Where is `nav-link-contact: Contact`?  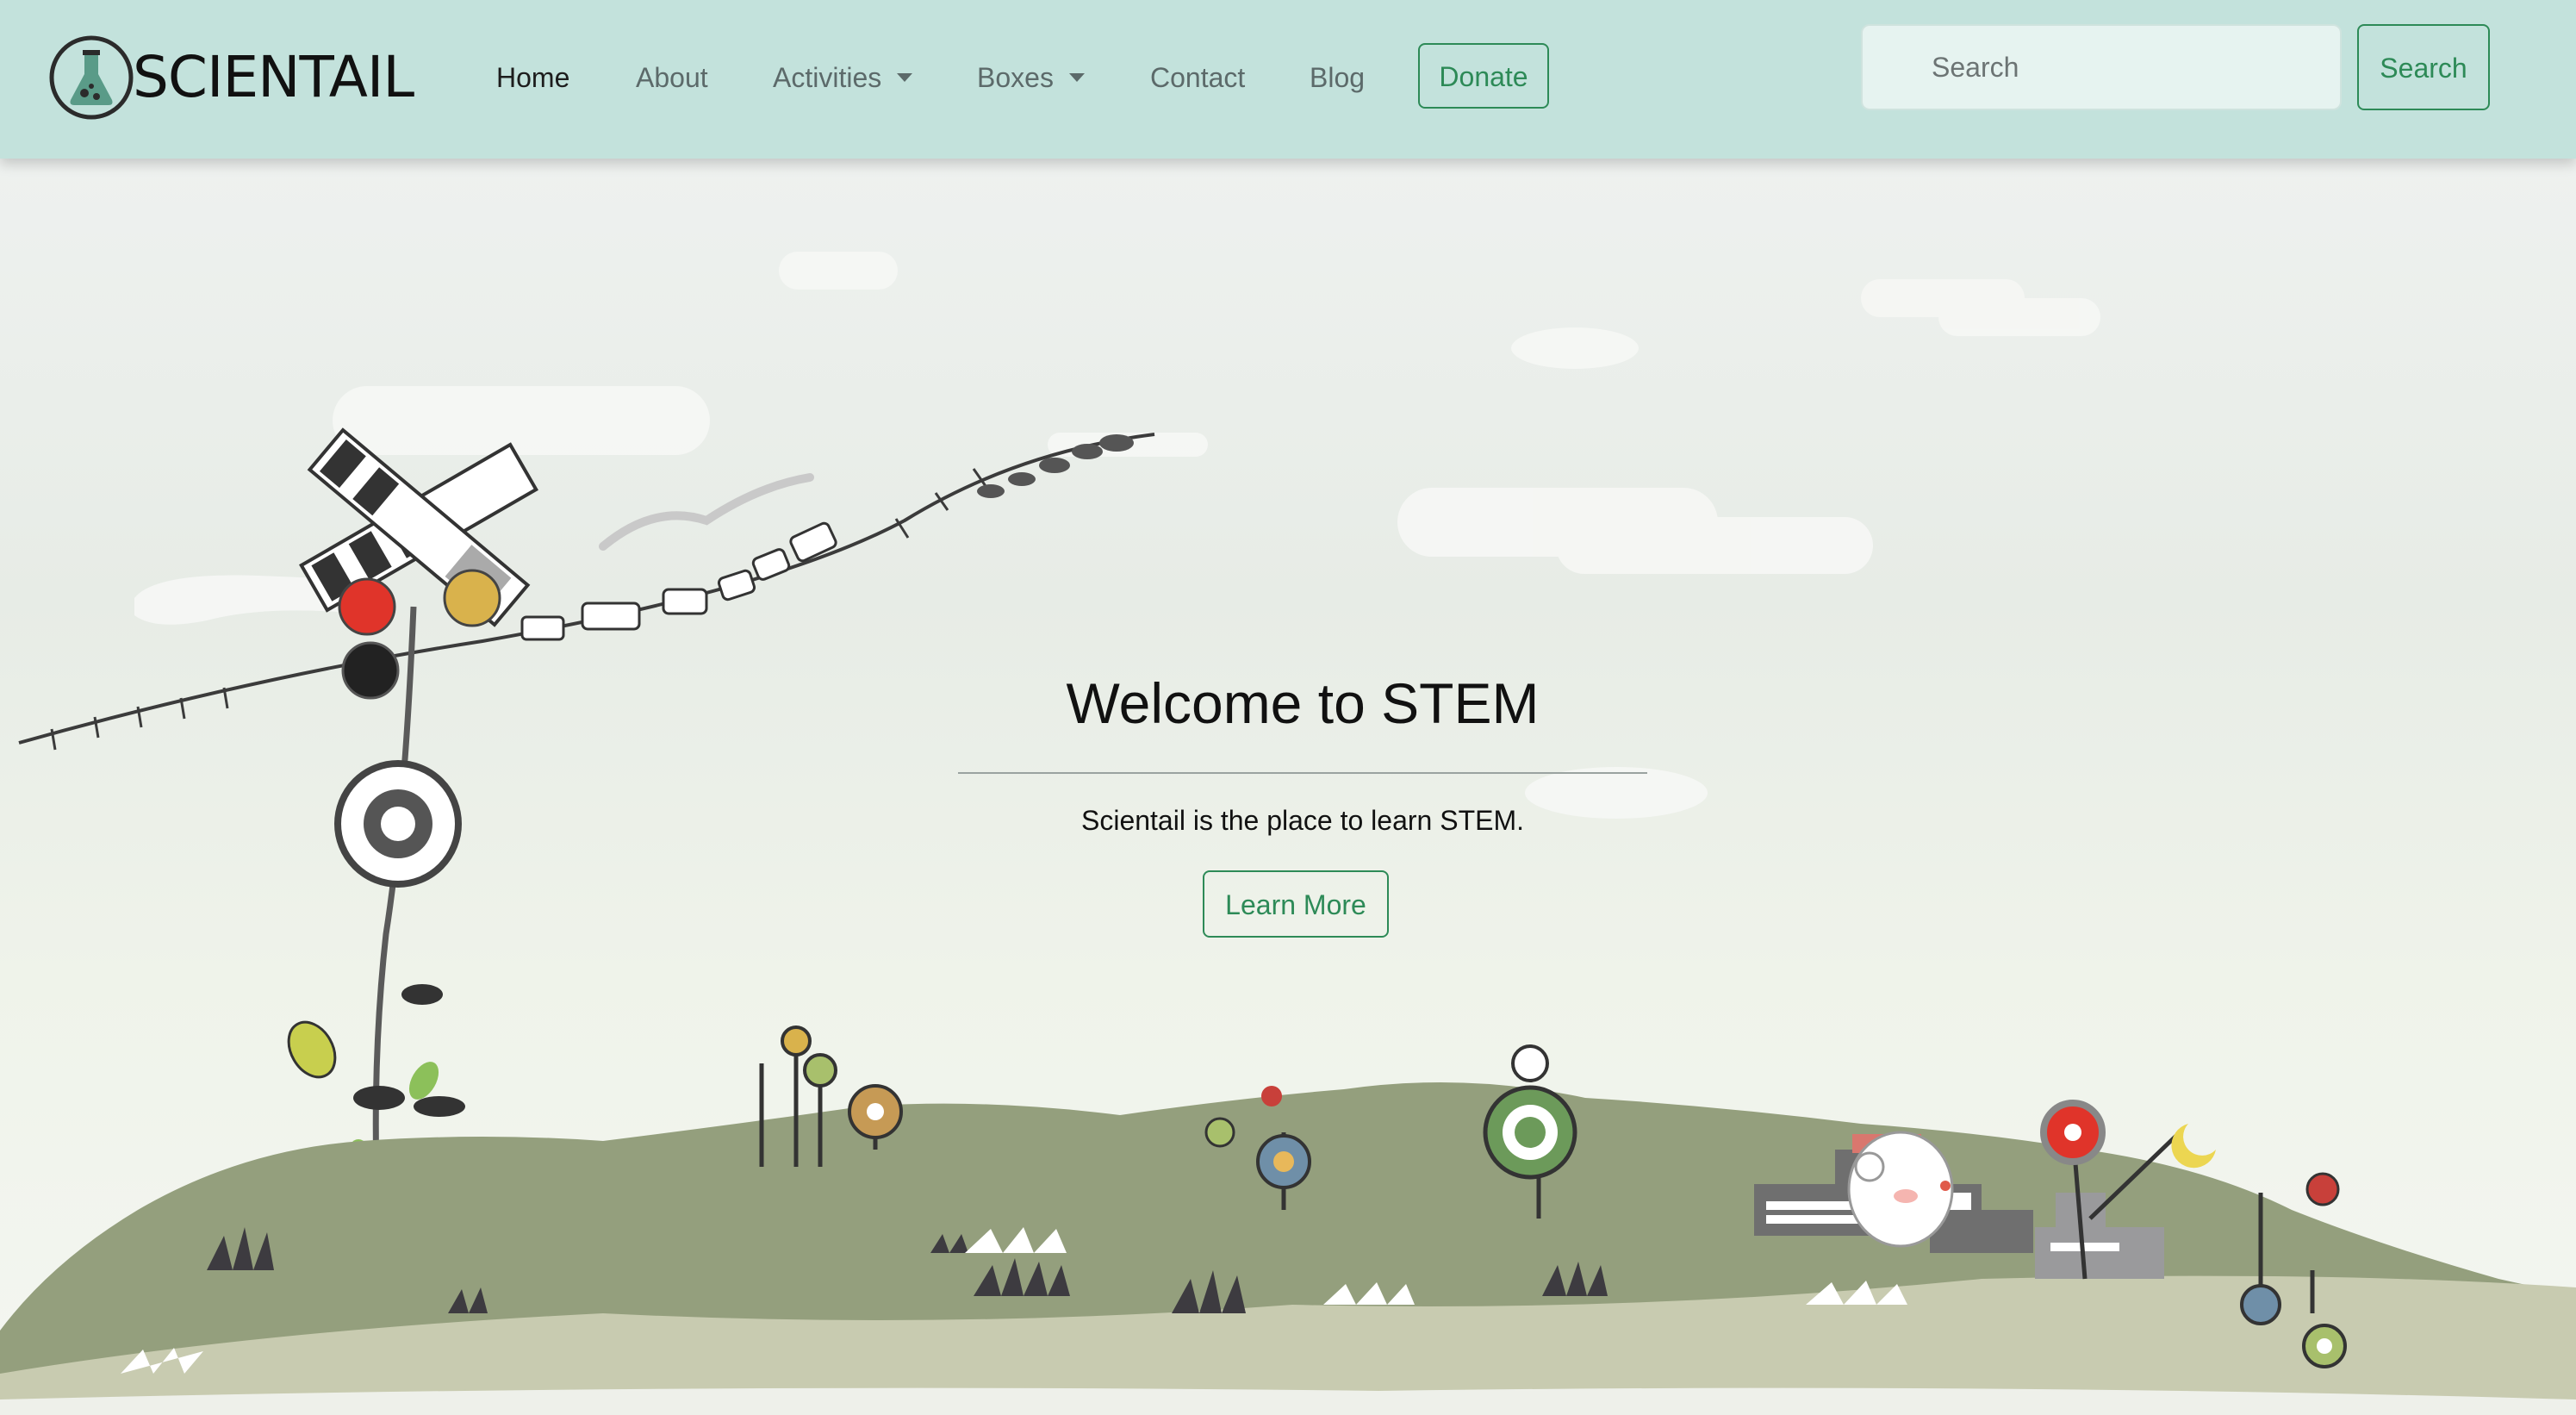 nav-link-contact: Contact is located at coordinates (1198, 77).